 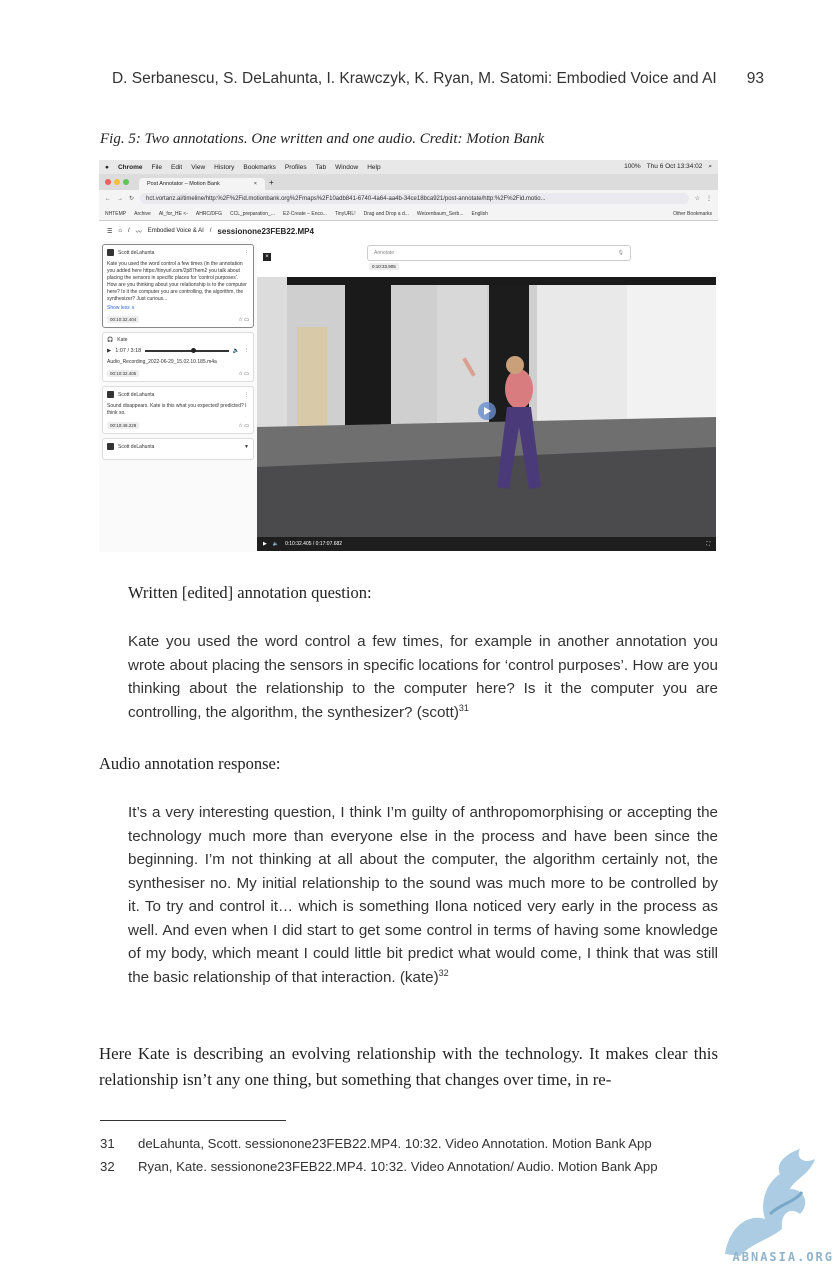 What do you see at coordinates (142, 214) in the screenshot?
I see `bookmark-item: Archive` at bounding box center [142, 214].